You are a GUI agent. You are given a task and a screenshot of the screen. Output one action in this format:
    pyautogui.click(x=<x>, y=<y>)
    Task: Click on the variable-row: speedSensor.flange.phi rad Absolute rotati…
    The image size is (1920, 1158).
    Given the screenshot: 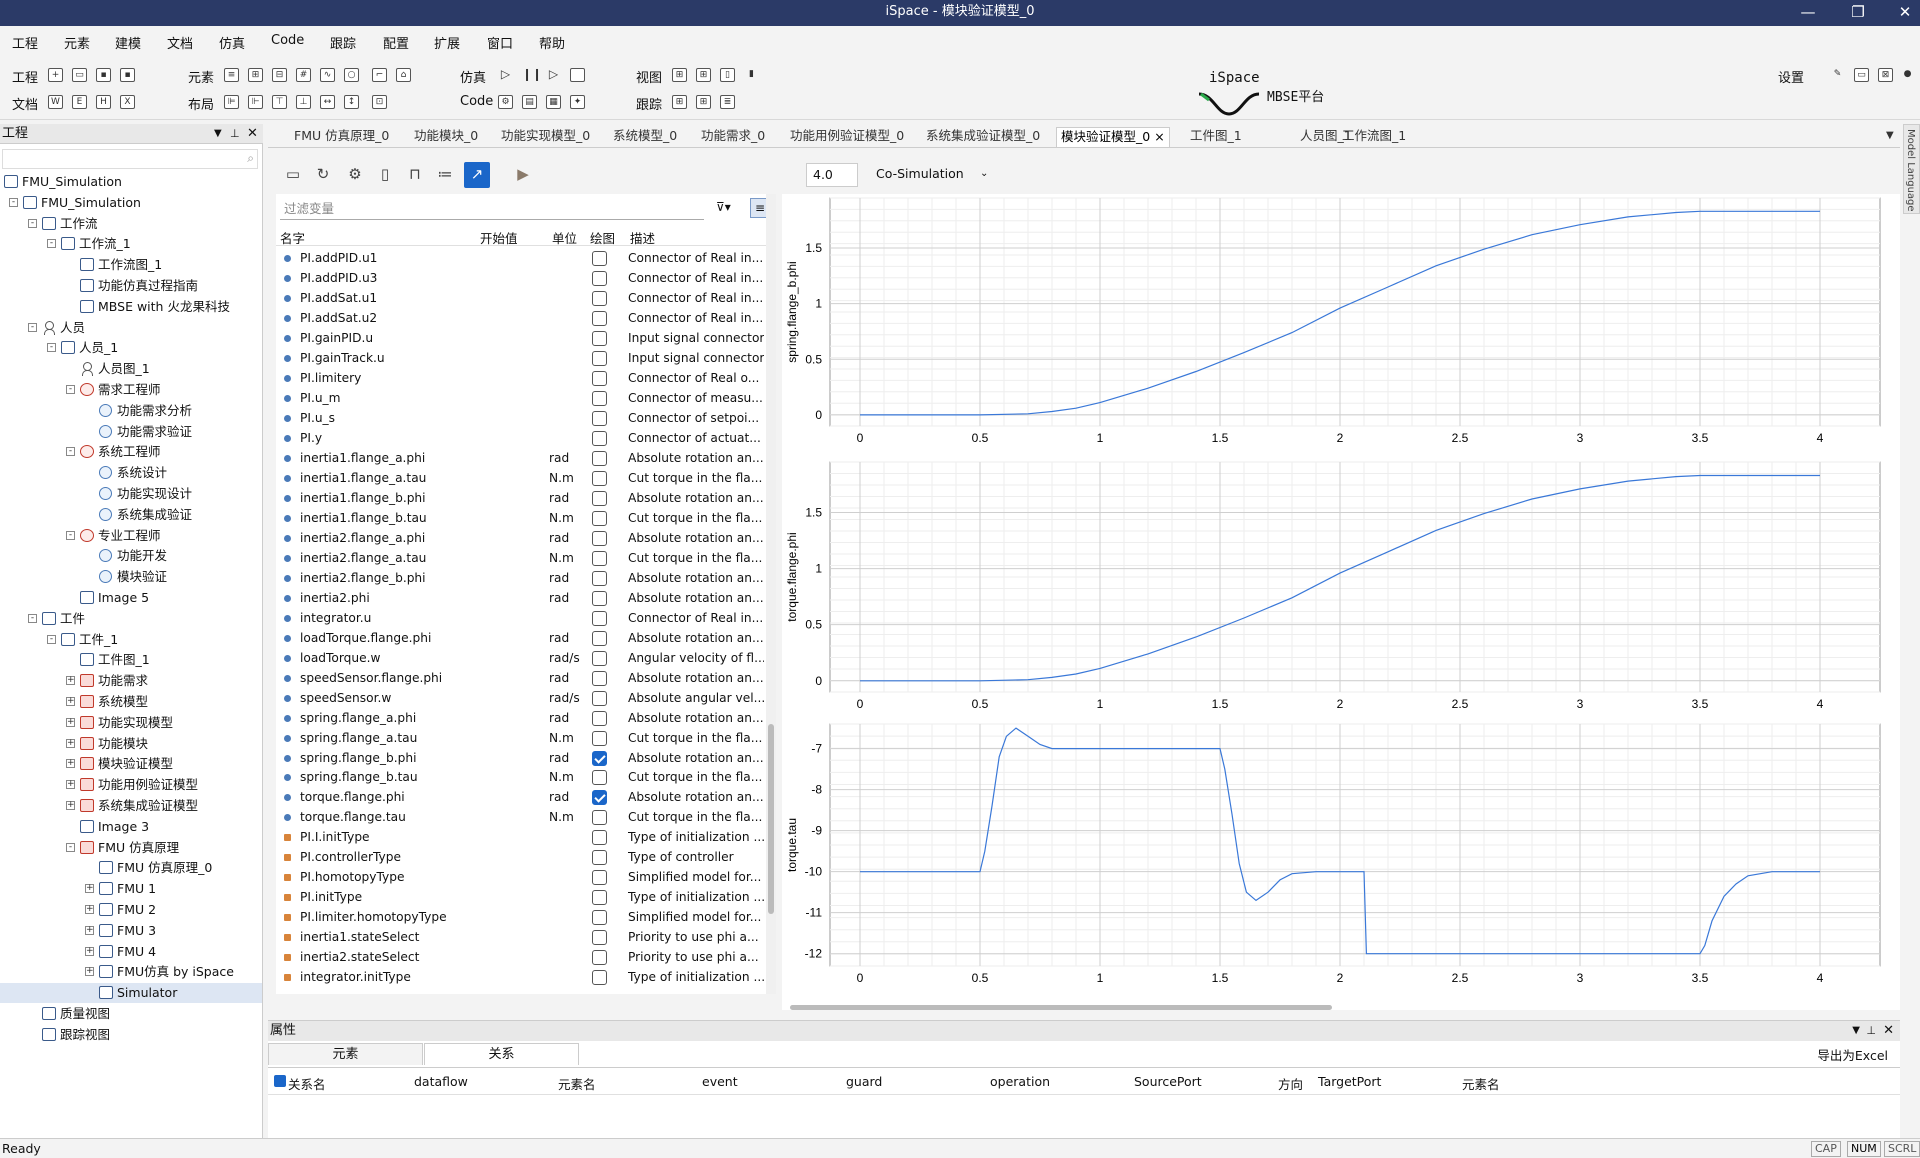 What is the action you would take?
    pyautogui.click(x=521, y=678)
    